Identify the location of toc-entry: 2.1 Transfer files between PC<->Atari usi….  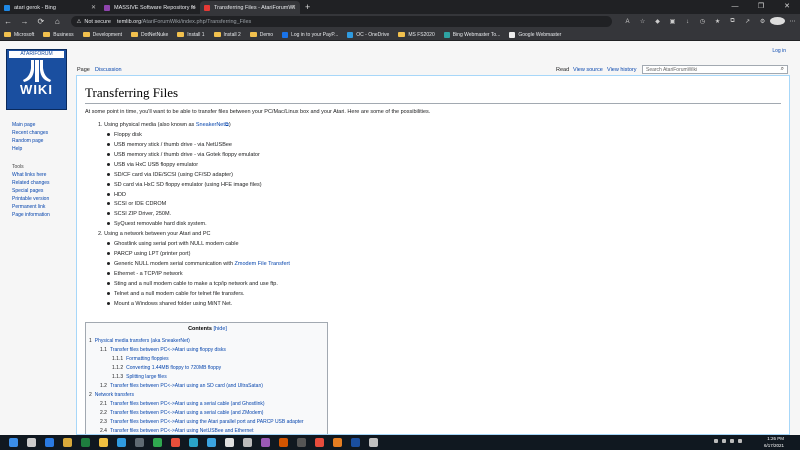
(182, 404).